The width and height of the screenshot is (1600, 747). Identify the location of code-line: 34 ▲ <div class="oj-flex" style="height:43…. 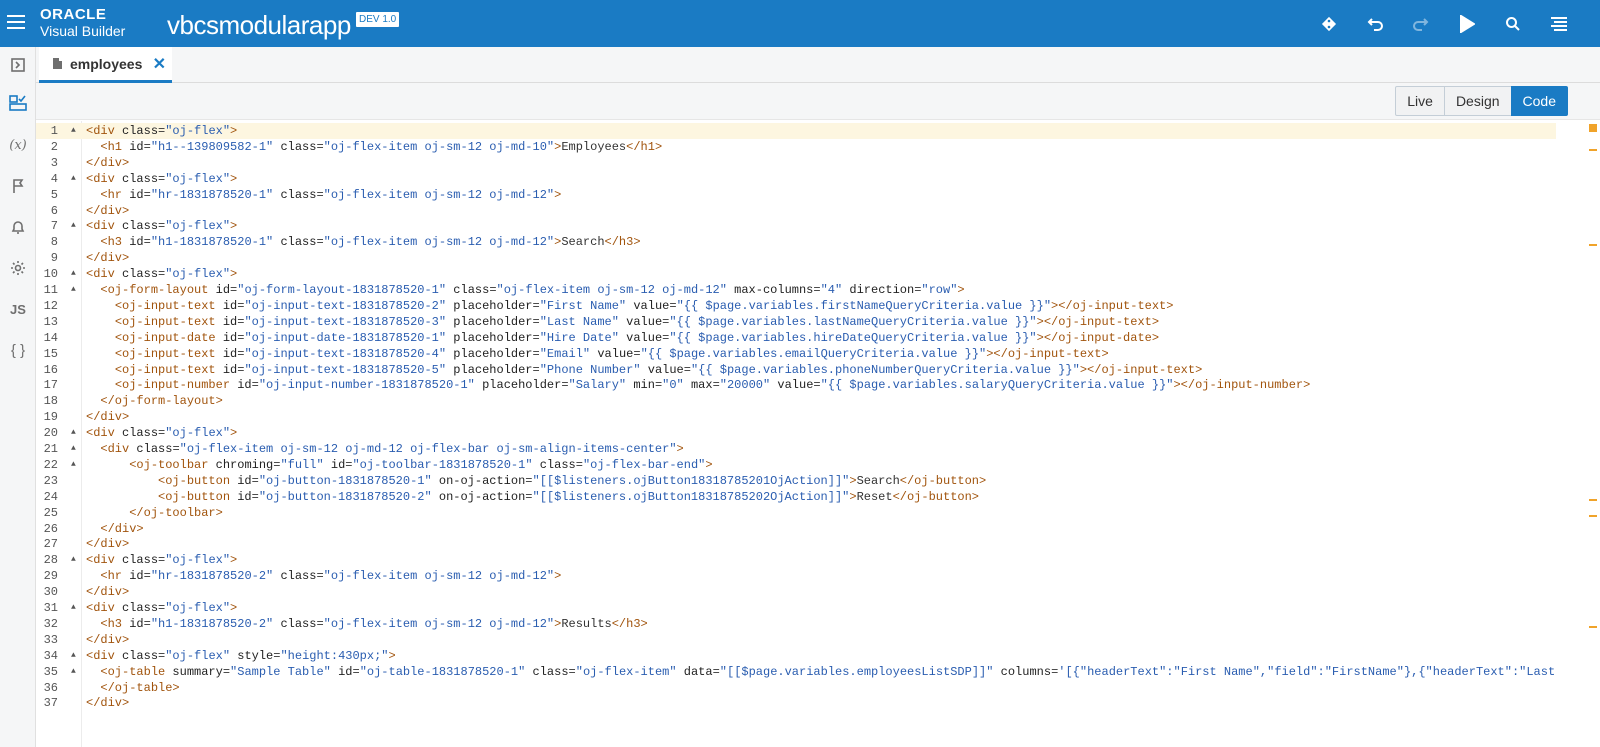
(796, 656).